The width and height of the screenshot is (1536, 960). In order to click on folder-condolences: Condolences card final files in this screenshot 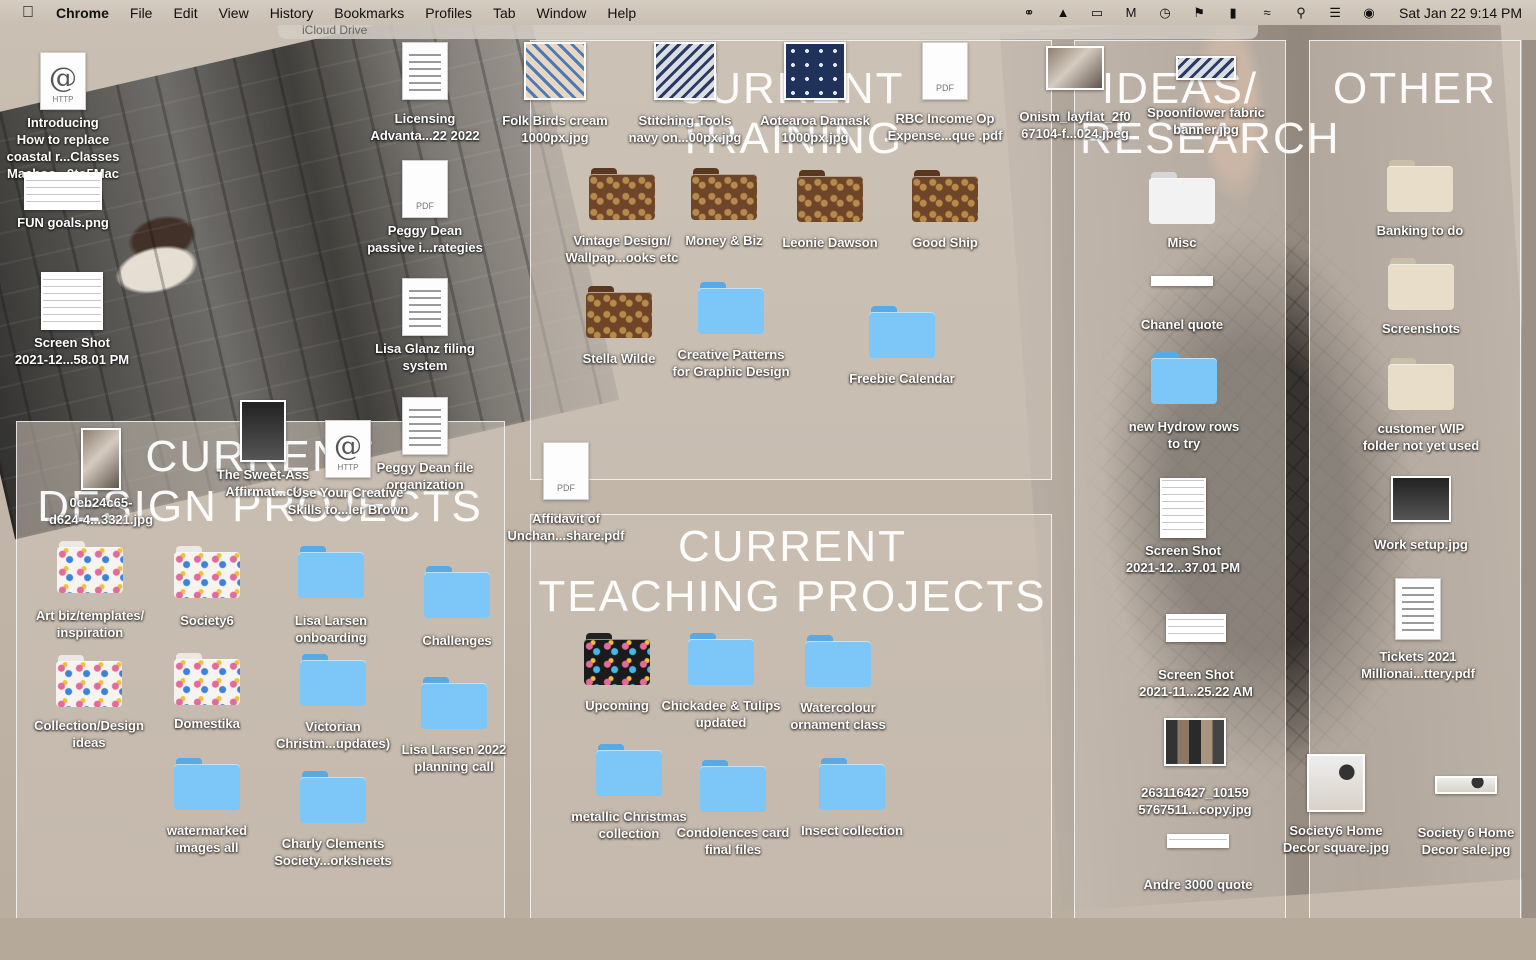, I will do `click(733, 809)`.